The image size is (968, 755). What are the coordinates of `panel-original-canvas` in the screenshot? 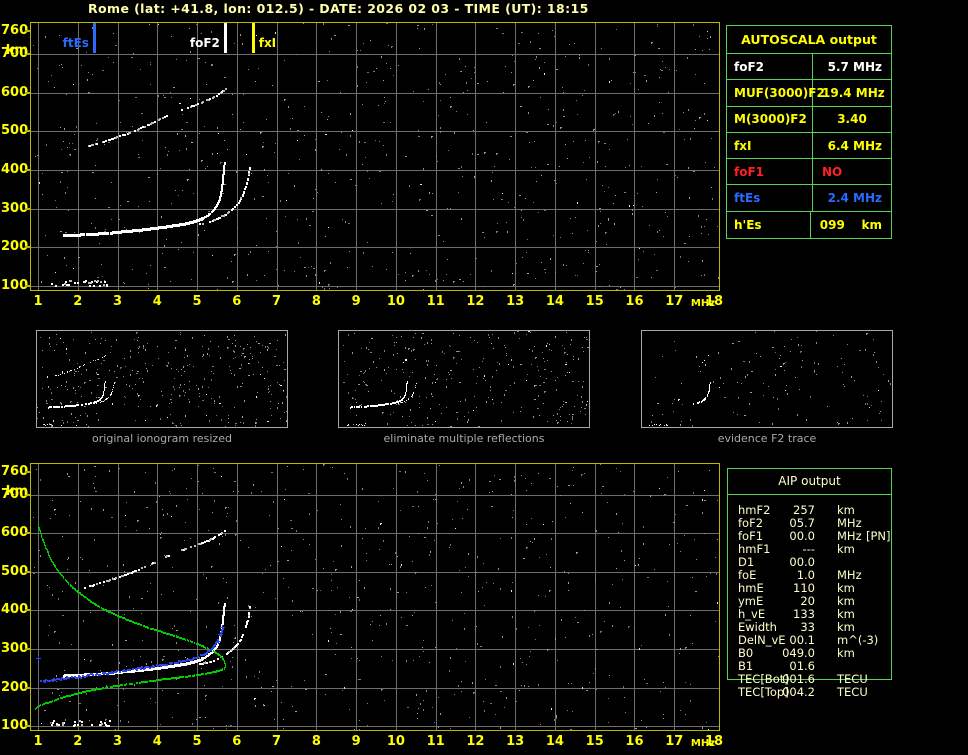 It's located at (162, 379).